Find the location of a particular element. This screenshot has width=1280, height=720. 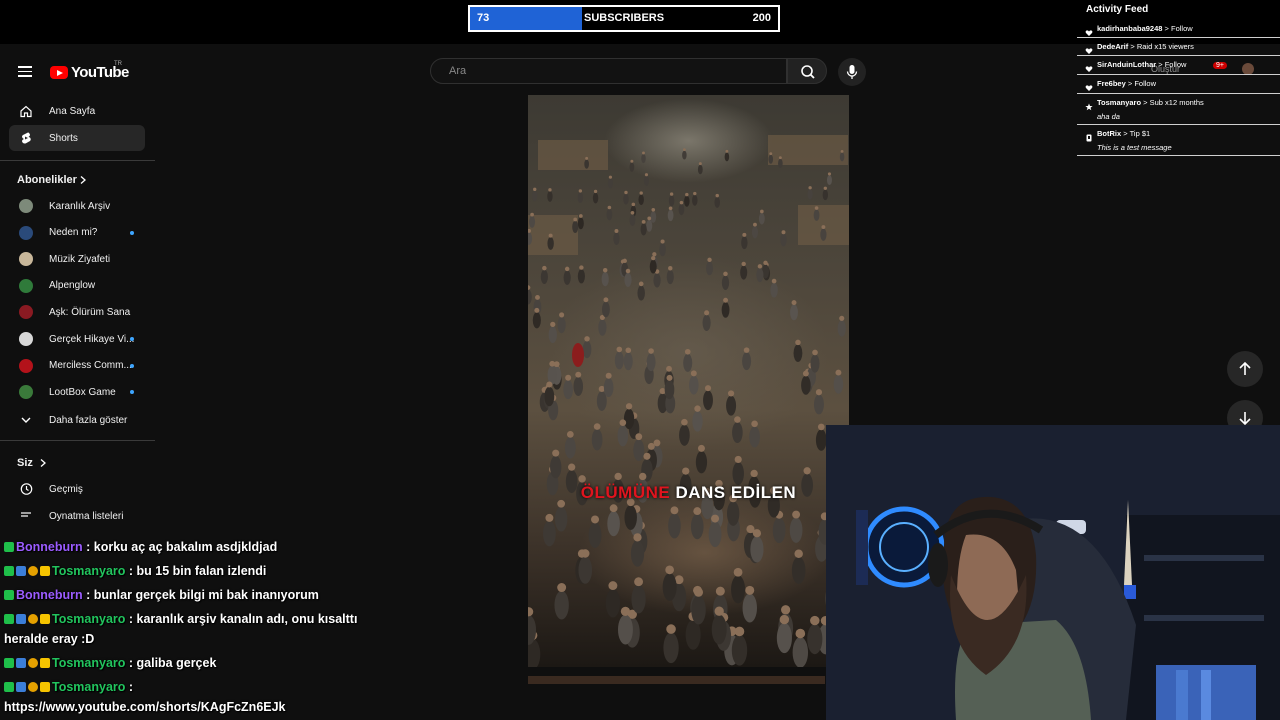

chat-username: Bonneburn is located at coordinates (49, 547).